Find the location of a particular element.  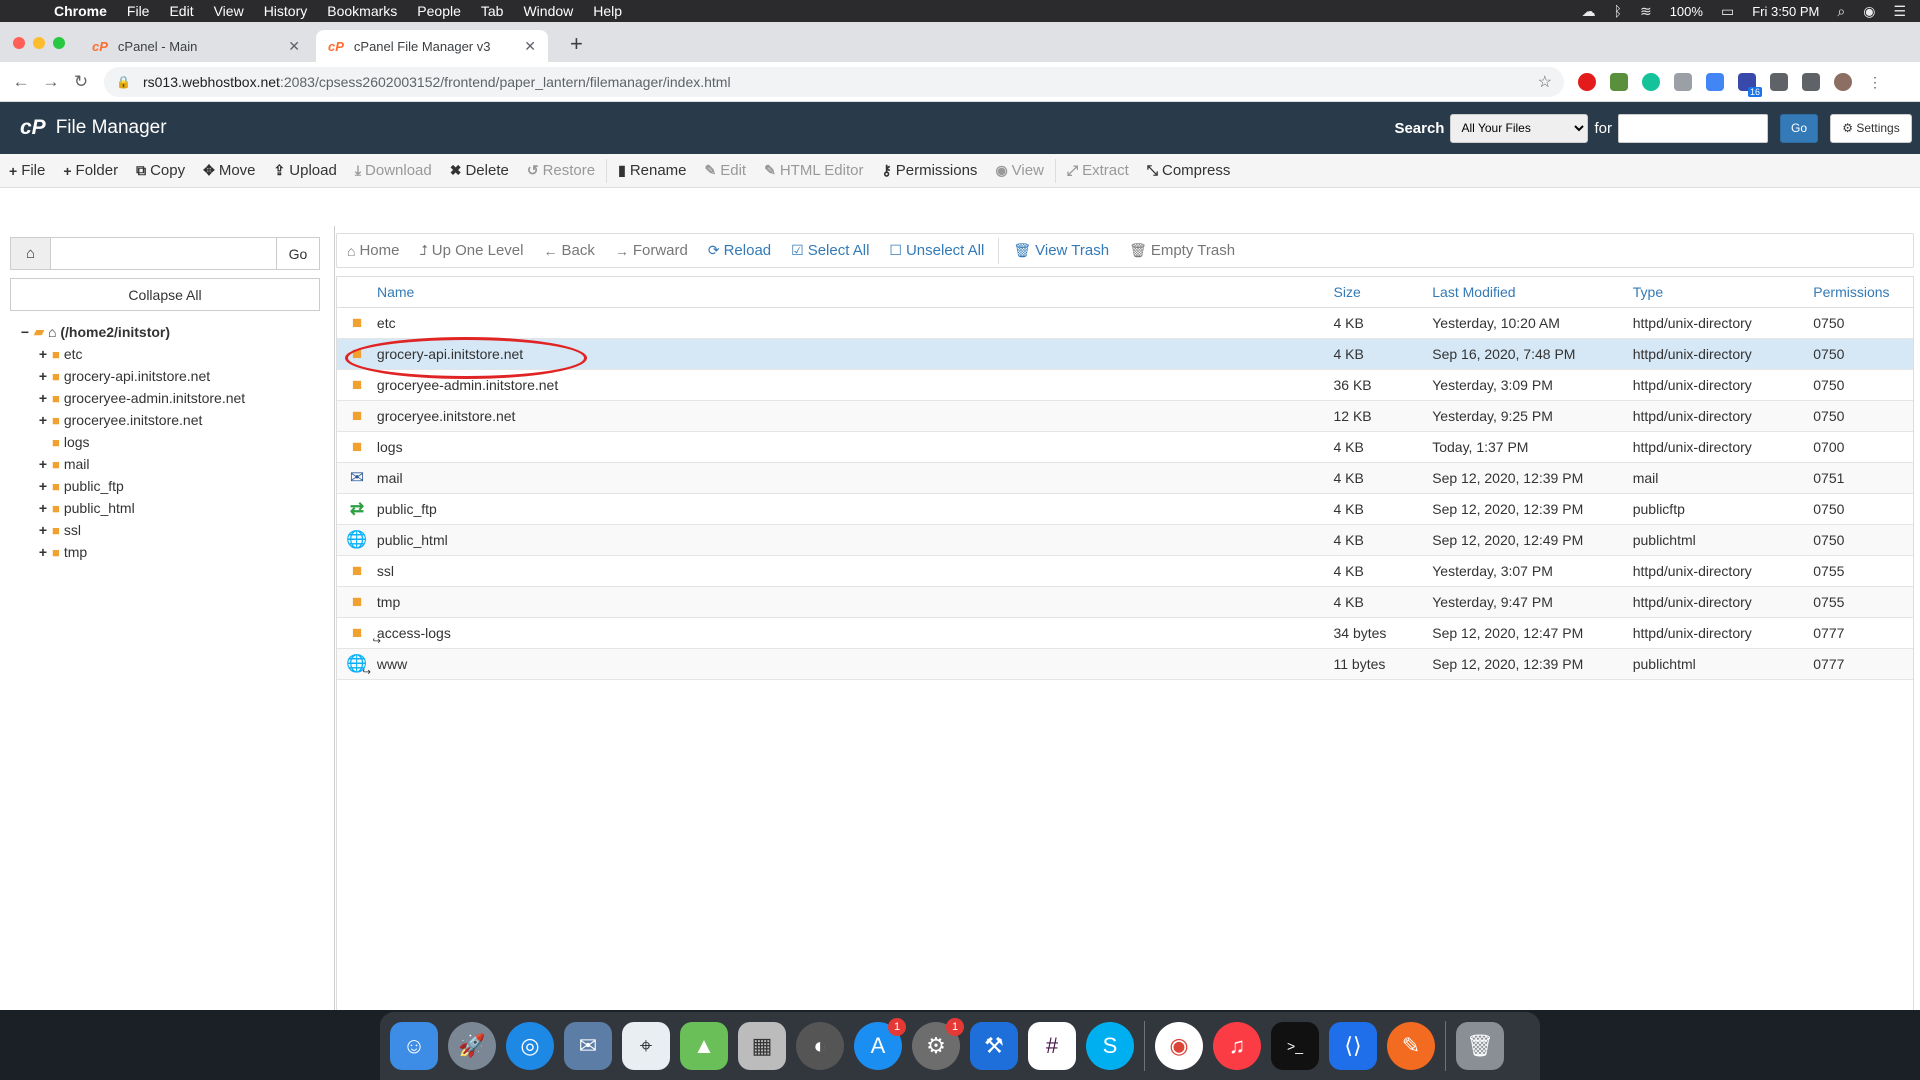

column-header-type: Type is located at coordinates (1723, 292).